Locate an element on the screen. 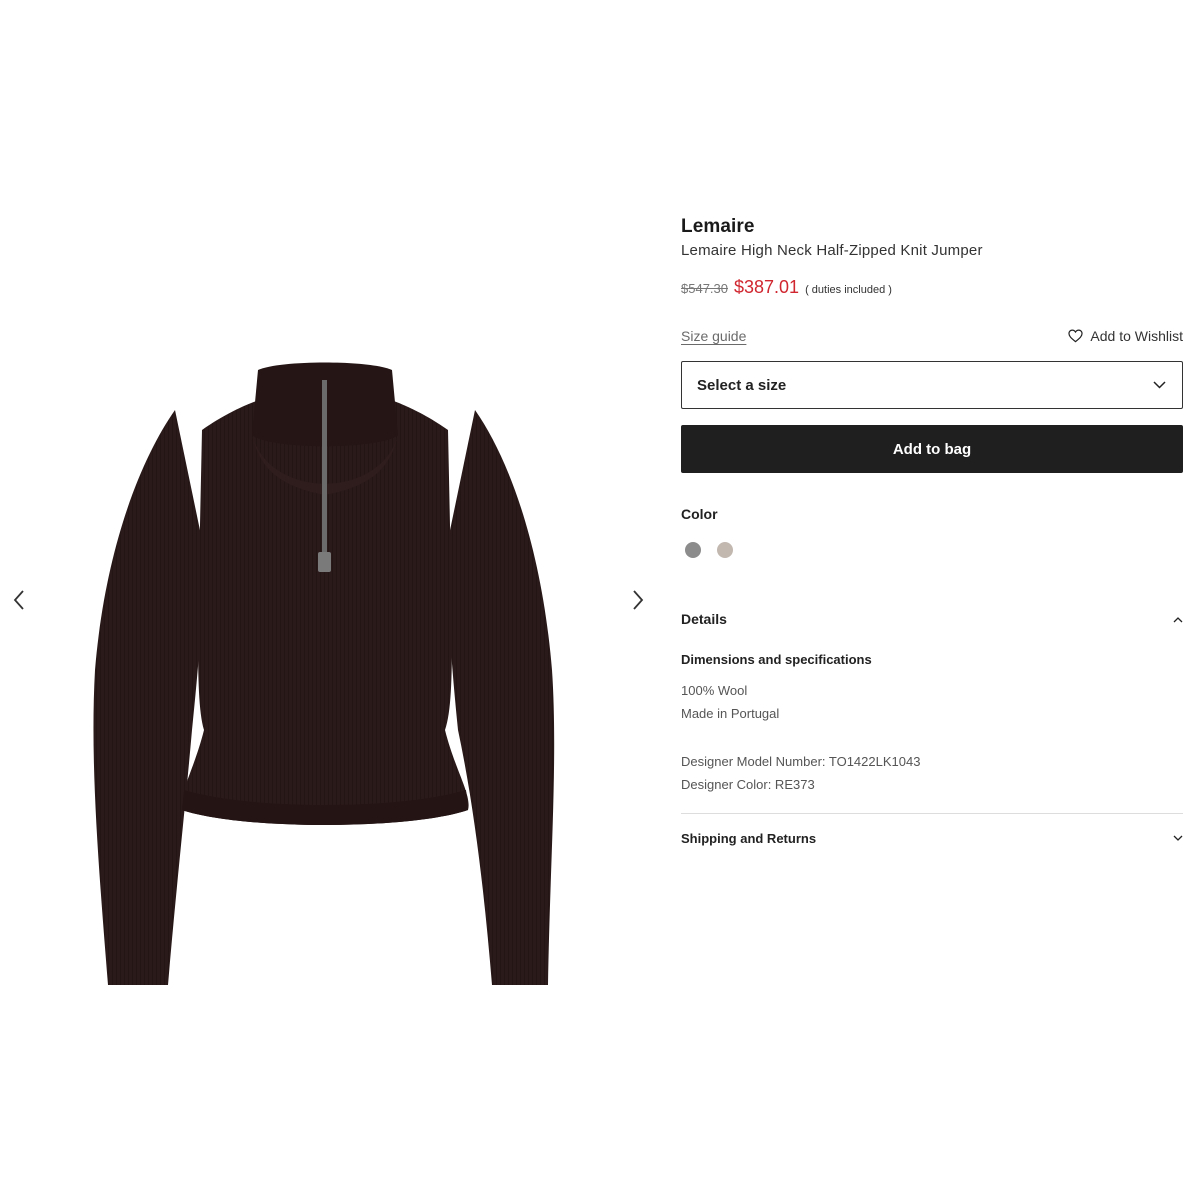 This screenshot has width=1200, height=1200. wishlist-label: Add to Wishlist is located at coordinates (1136, 336).